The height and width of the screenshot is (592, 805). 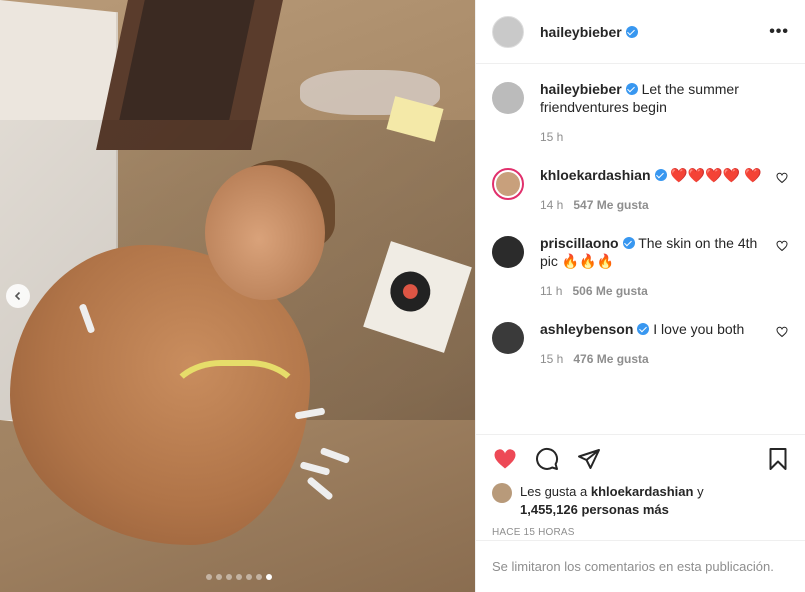 What do you see at coordinates (609, 291) in the screenshot?
I see `comment-likes: 506 Me gusta` at bounding box center [609, 291].